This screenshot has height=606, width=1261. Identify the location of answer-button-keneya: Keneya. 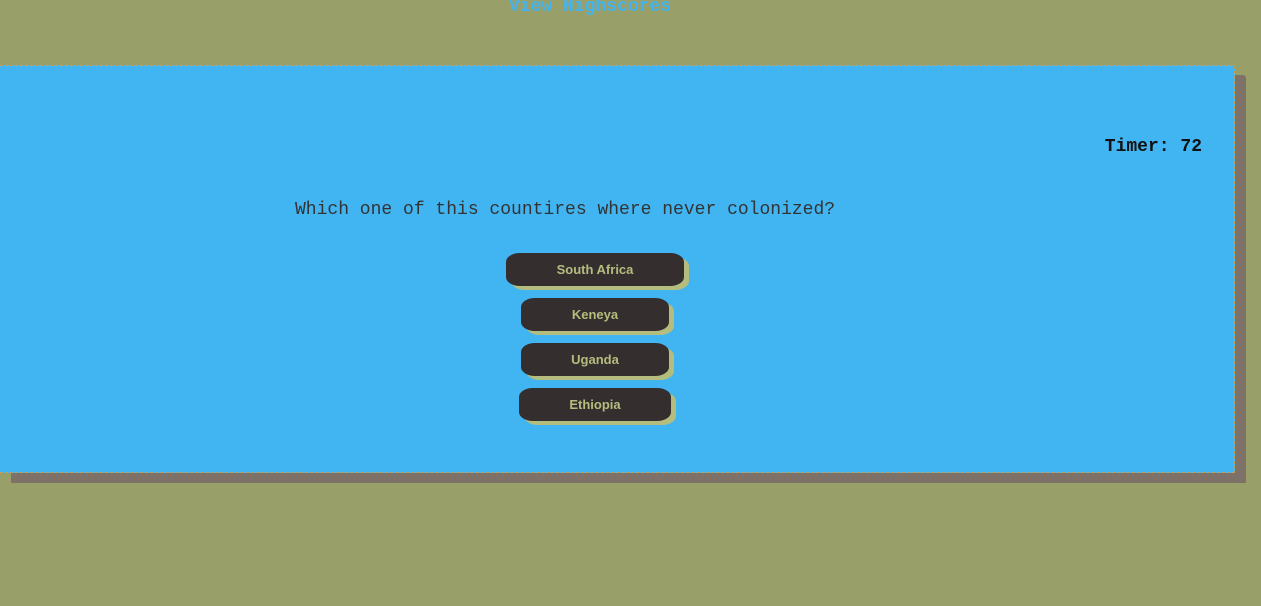
(595, 314).